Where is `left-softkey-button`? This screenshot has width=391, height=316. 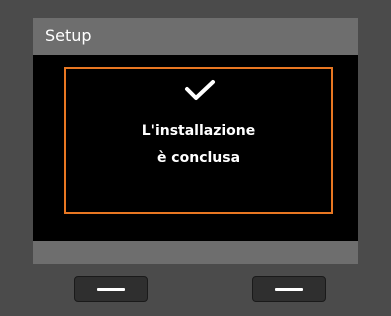
left-softkey-button is located at coordinates (111, 289).